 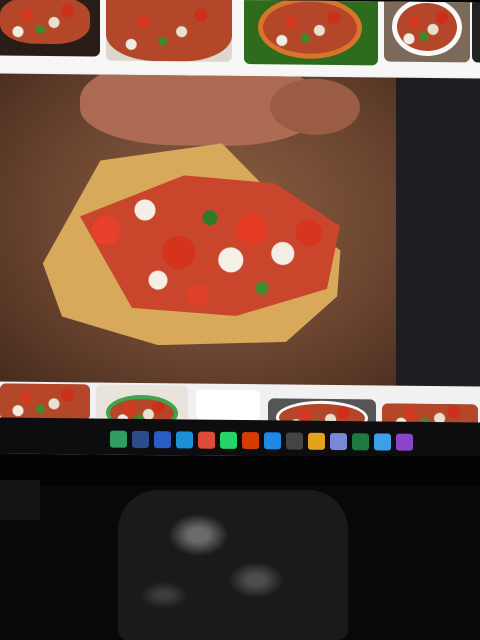 I want to click on taskbar, so click(x=240, y=438).